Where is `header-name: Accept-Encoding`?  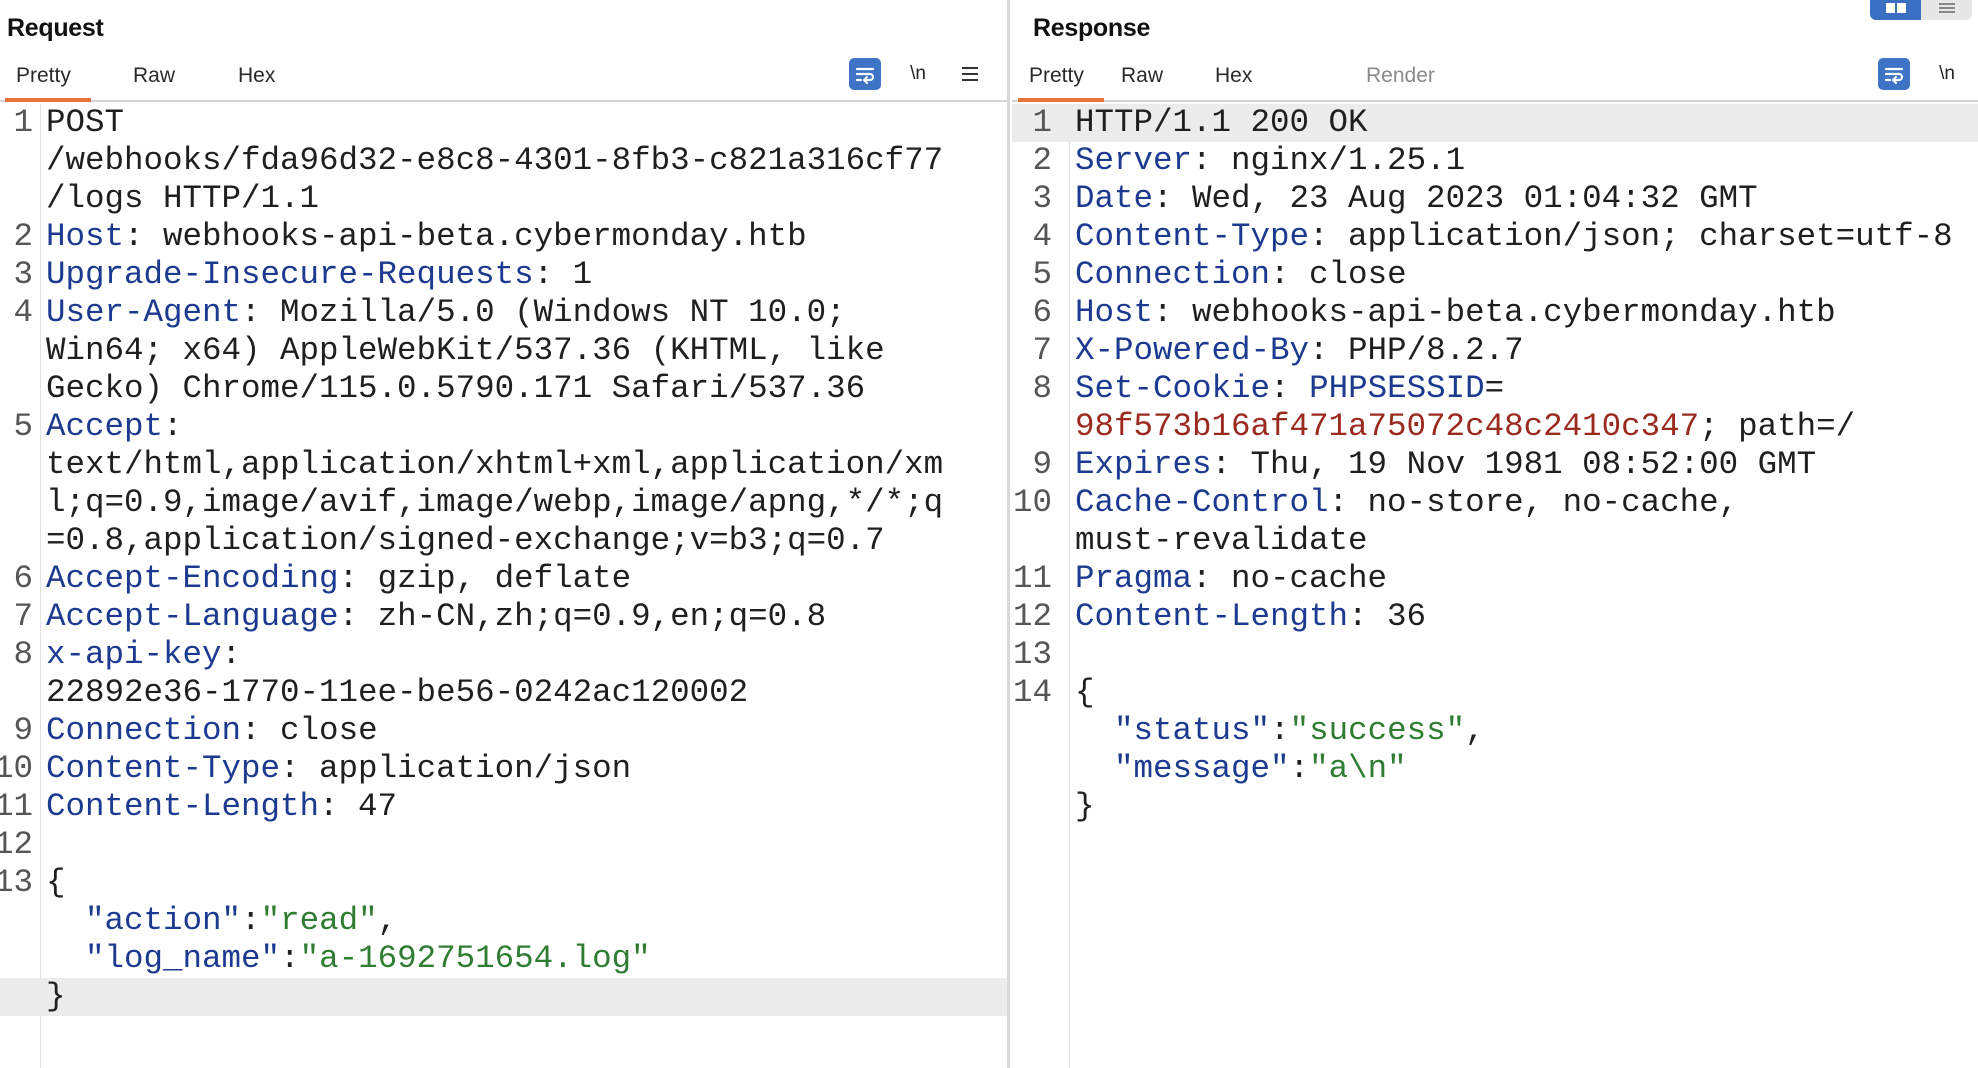
header-name: Accept-Encoding is located at coordinates (192, 578).